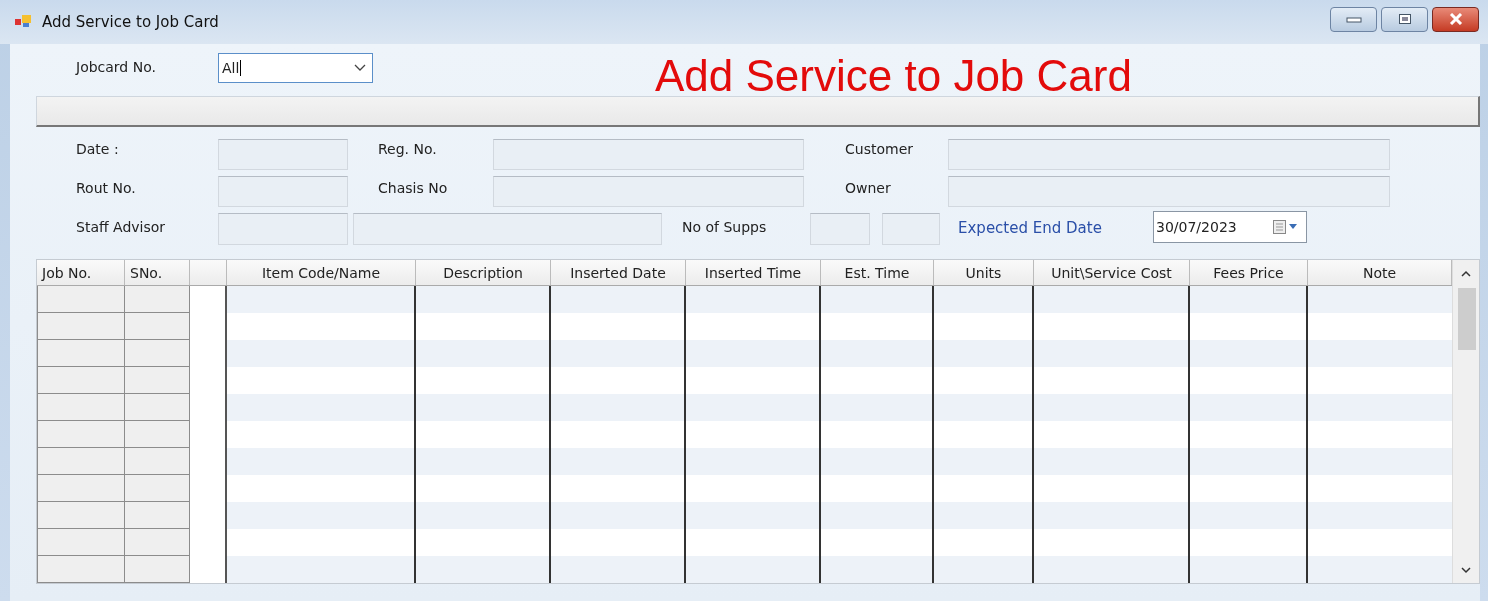  I want to click on field-label: Customer, so click(879, 149).